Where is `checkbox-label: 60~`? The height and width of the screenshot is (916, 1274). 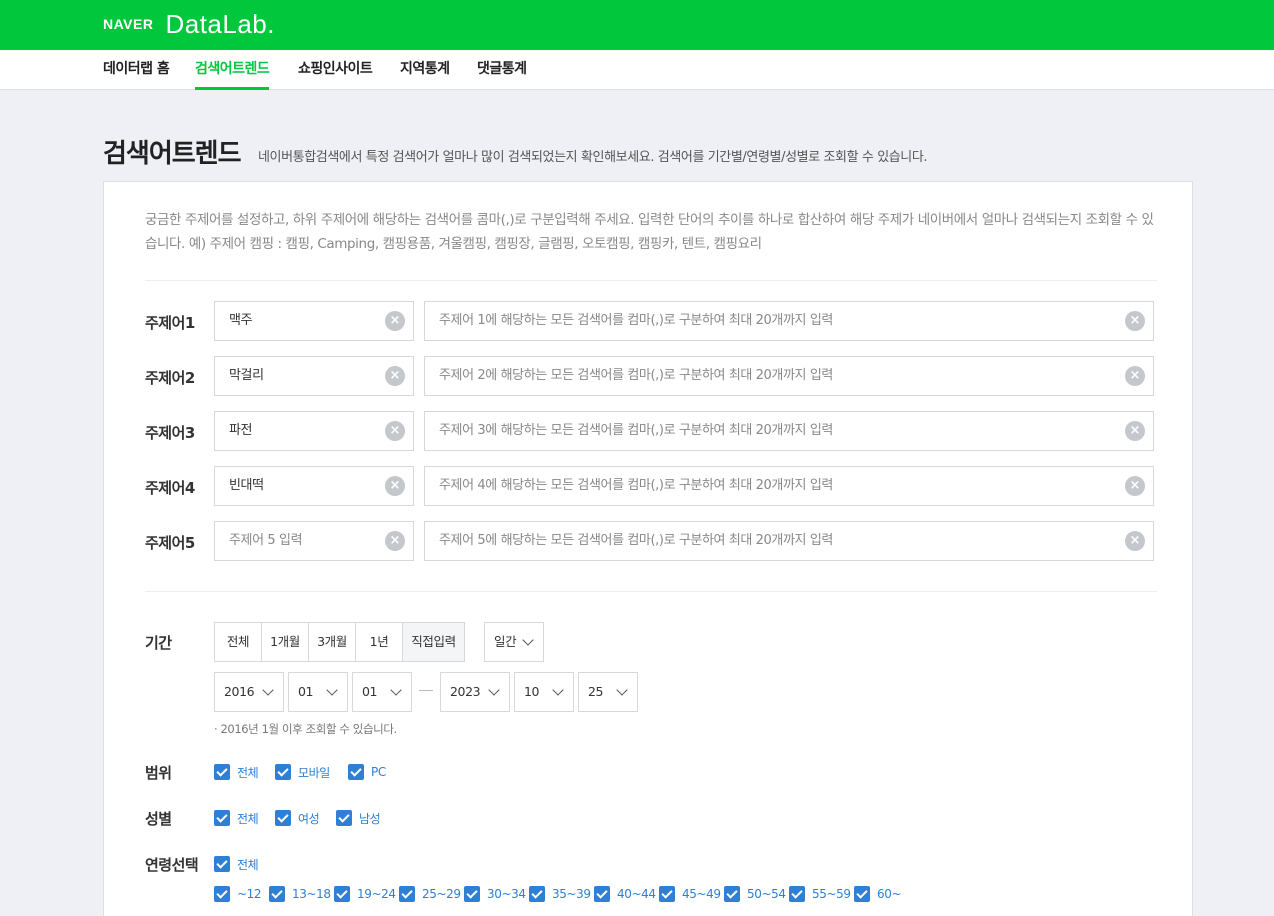 checkbox-label: 60~ is located at coordinates (889, 894).